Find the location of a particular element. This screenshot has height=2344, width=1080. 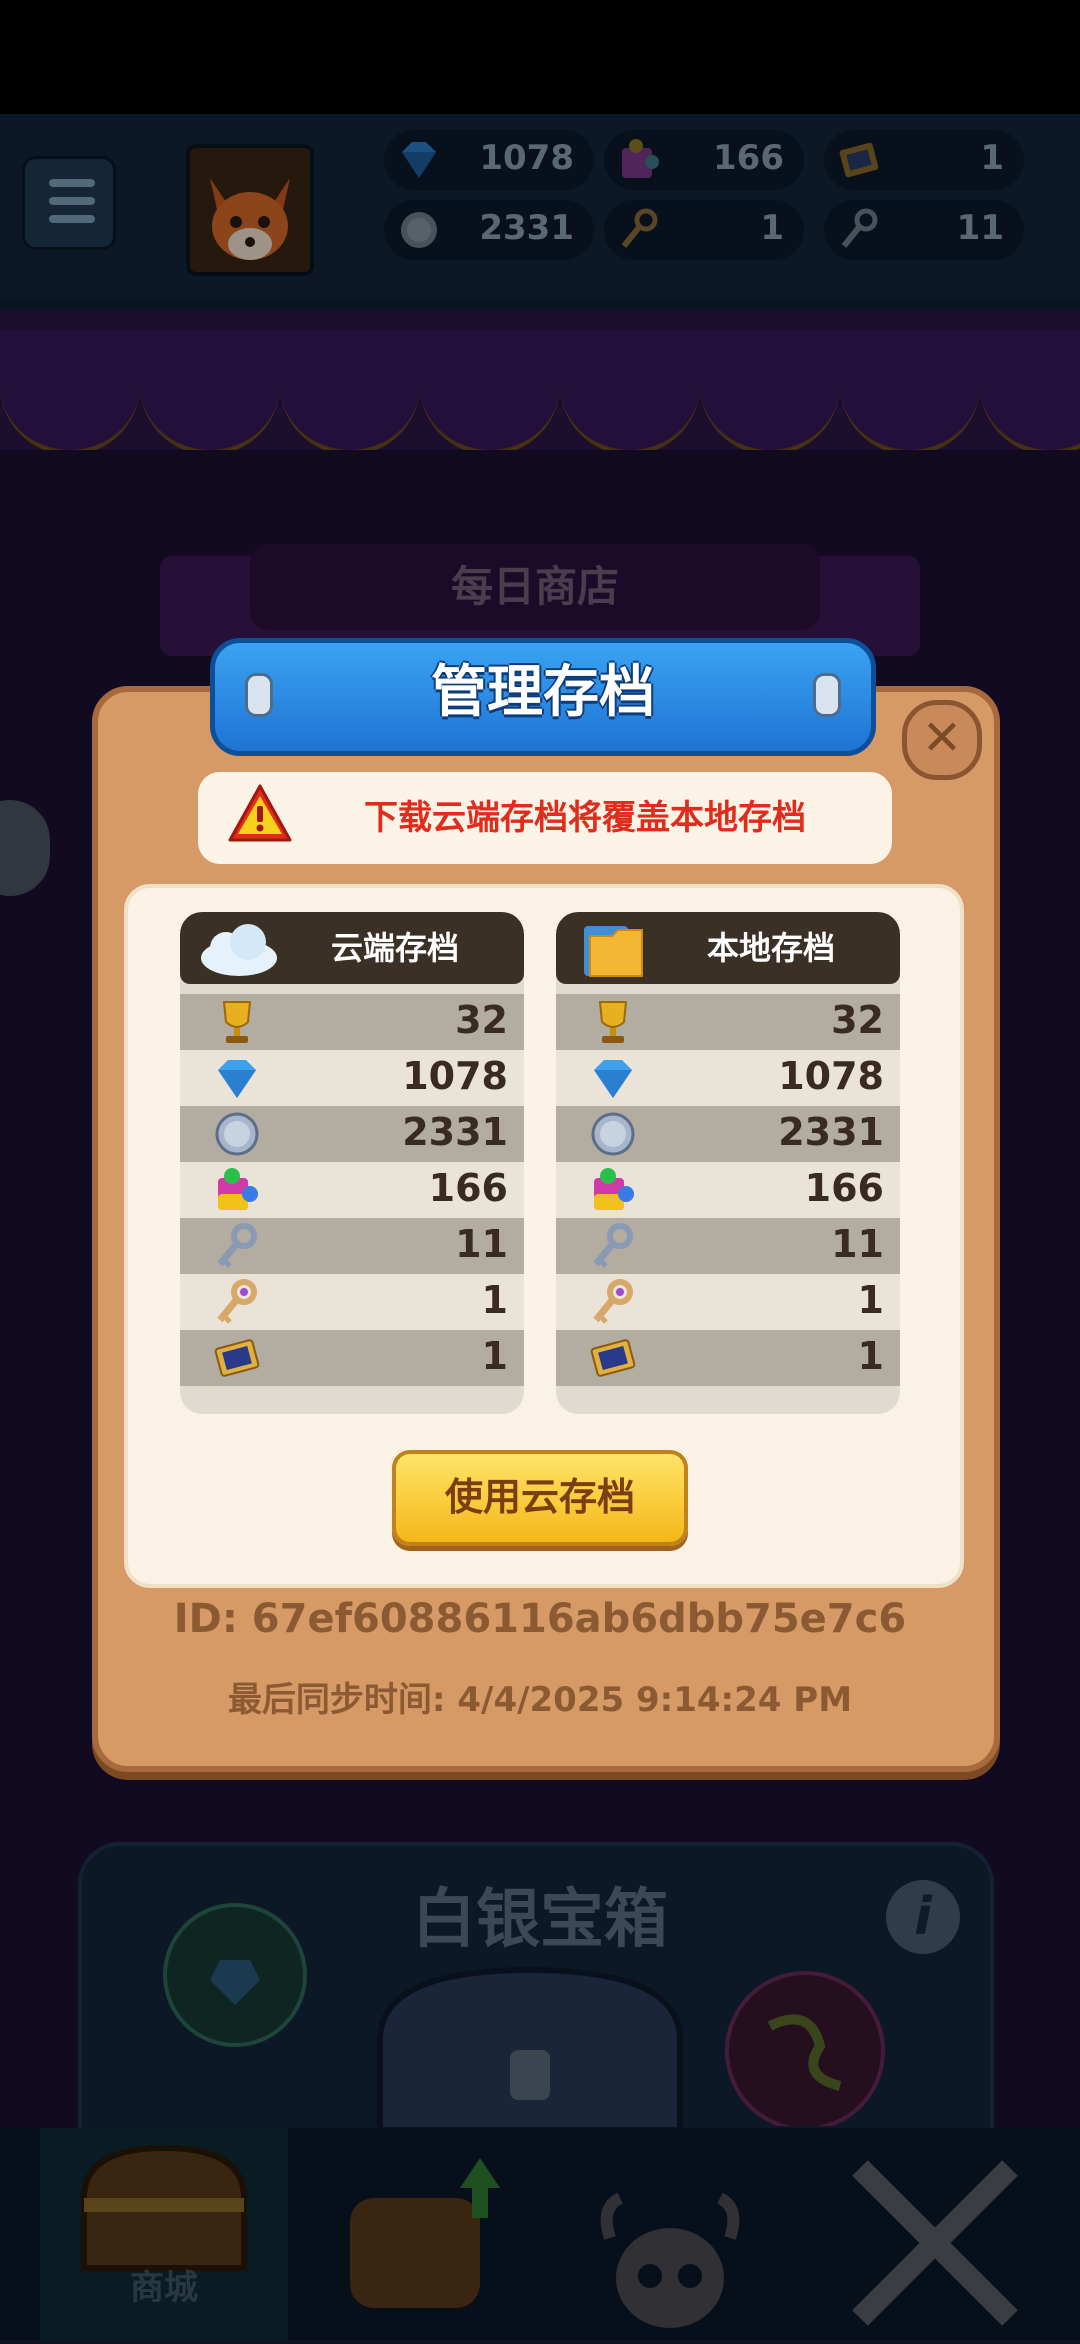

local-gold-key-count: 1 is located at coordinates (870, 1300).